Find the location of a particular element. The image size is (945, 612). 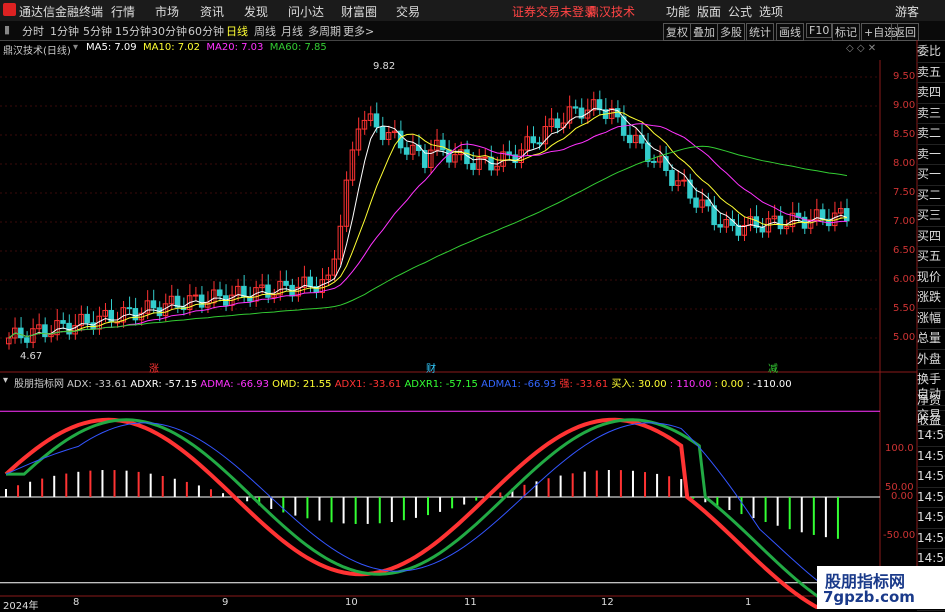

quote-field: 买三 is located at coordinates (931, 216).